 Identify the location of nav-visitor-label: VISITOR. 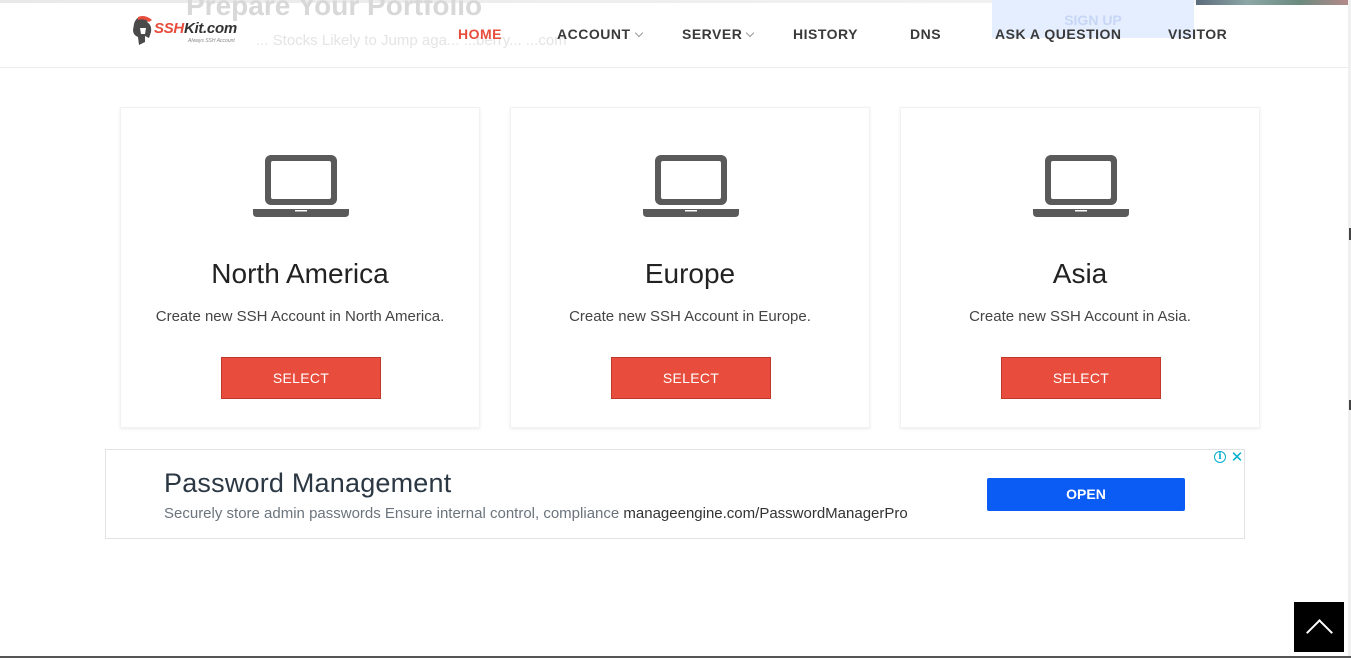
(1198, 34).